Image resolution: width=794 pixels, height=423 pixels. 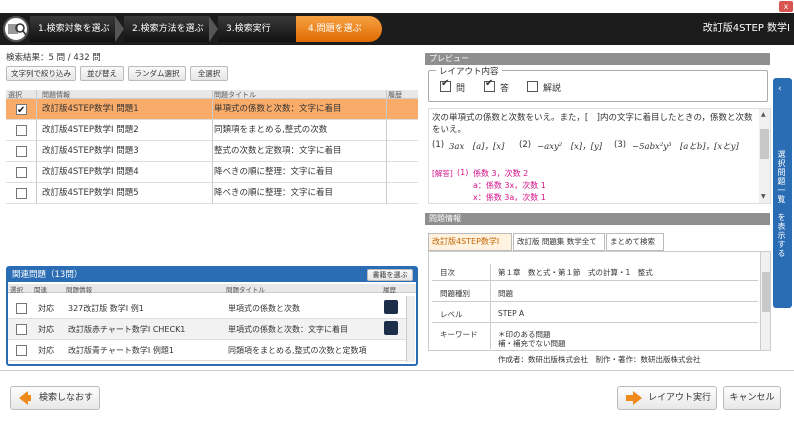 I want to click on info-value: 問題, so click(x=505, y=293).